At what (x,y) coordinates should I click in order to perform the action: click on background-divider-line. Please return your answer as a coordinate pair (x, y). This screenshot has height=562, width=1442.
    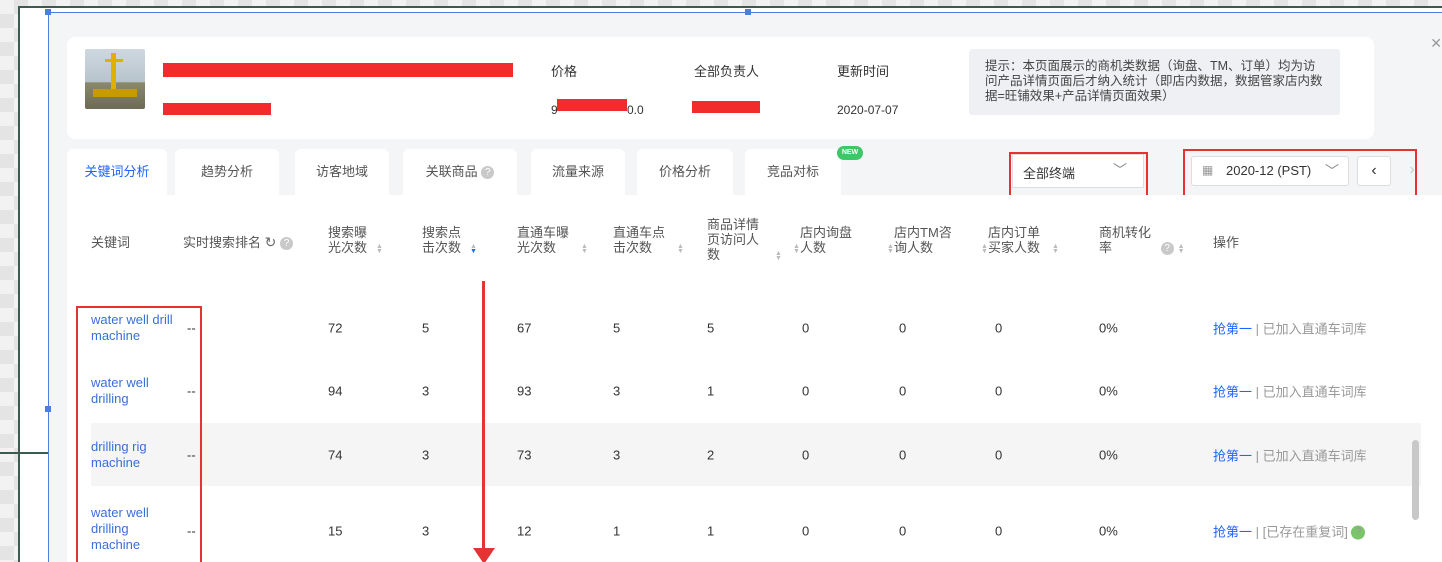
    Looking at the image, I should click on (24, 453).